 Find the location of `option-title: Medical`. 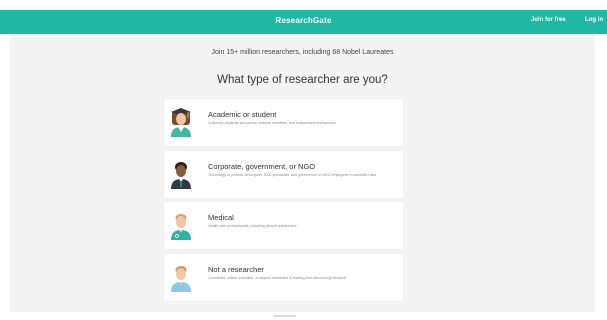

option-title: Medical is located at coordinates (221, 217).